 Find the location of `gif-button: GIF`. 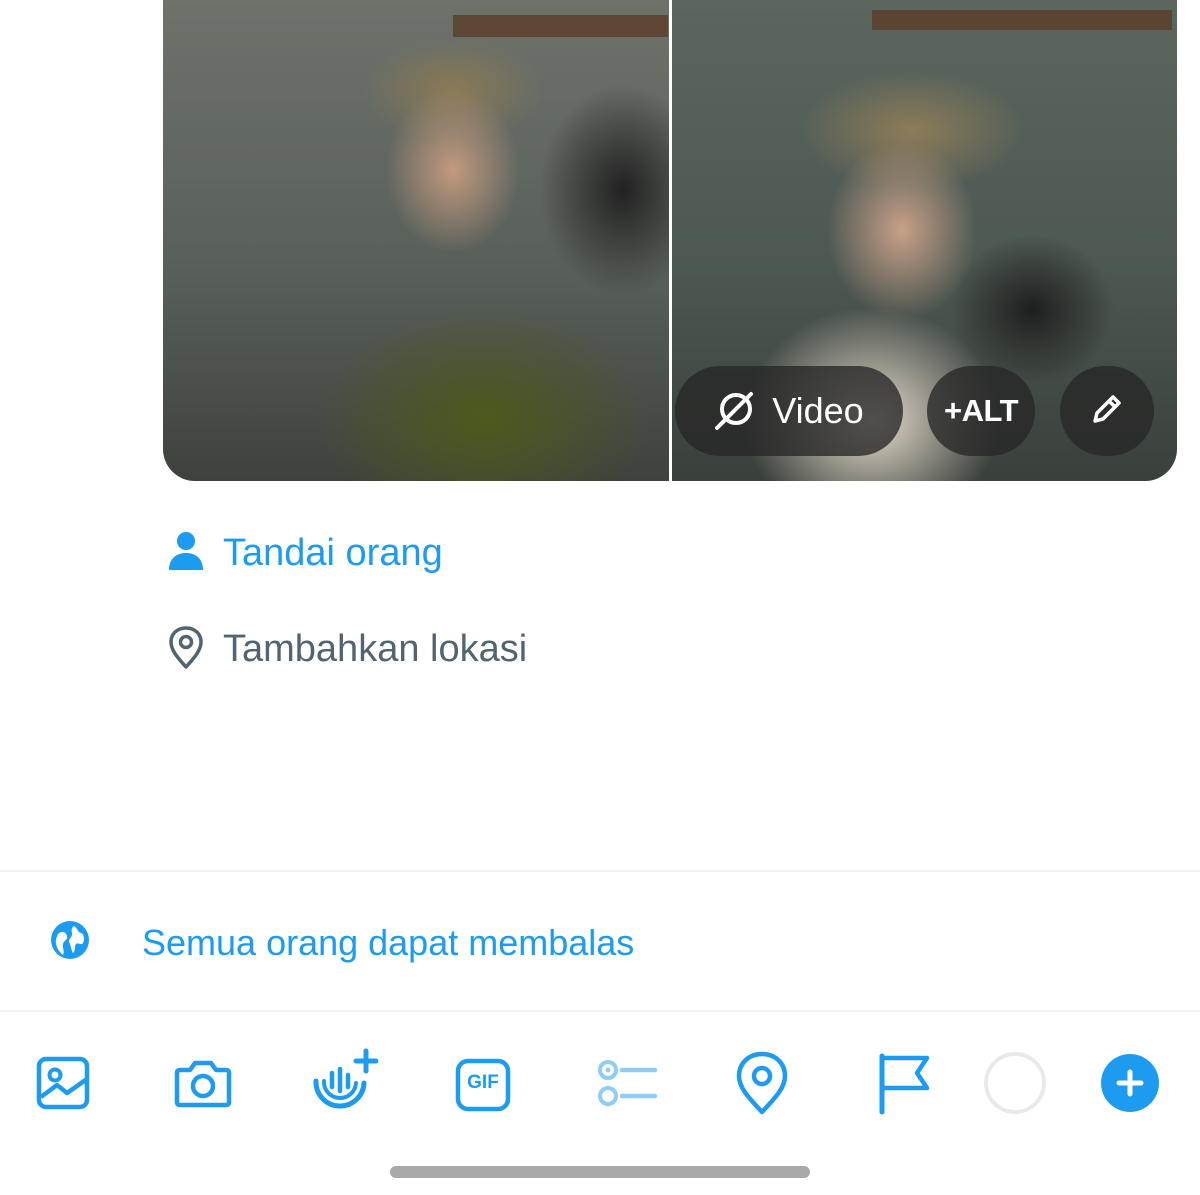

gif-button: GIF is located at coordinates (483, 1085).